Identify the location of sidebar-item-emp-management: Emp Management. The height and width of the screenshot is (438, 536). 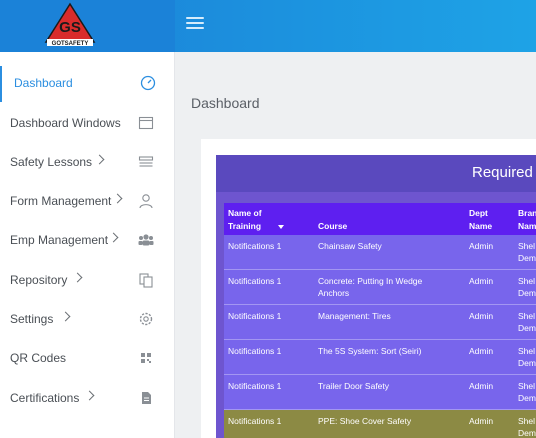
(87, 241).